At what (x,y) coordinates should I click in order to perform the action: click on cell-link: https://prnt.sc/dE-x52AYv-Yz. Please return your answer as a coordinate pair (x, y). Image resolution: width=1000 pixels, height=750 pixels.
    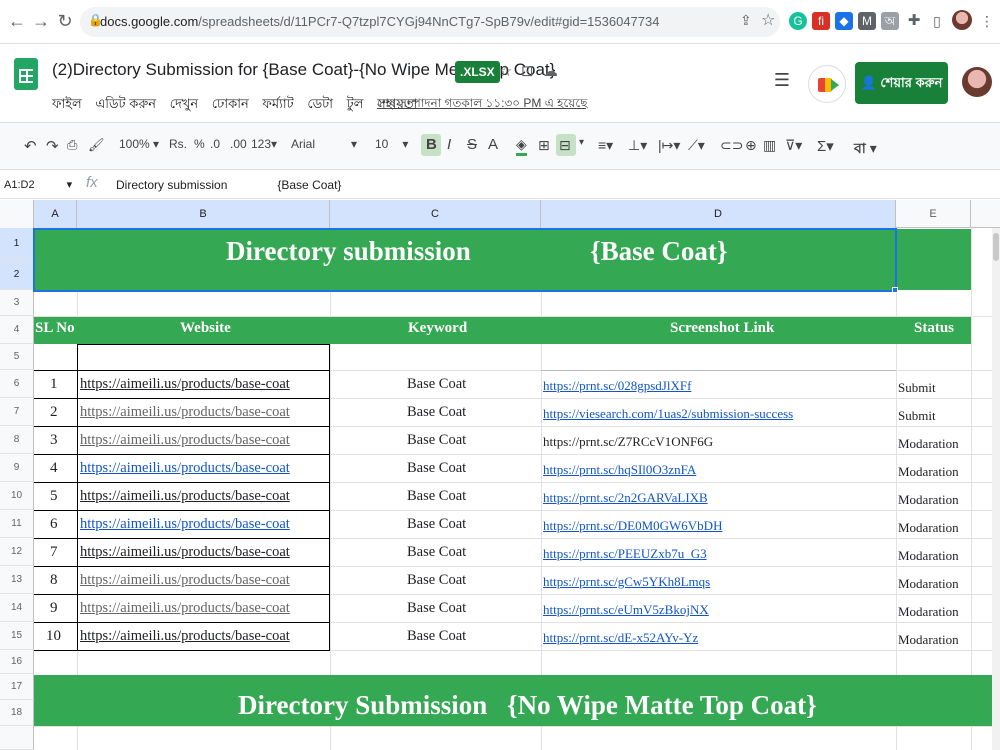
    Looking at the image, I should click on (620, 638).